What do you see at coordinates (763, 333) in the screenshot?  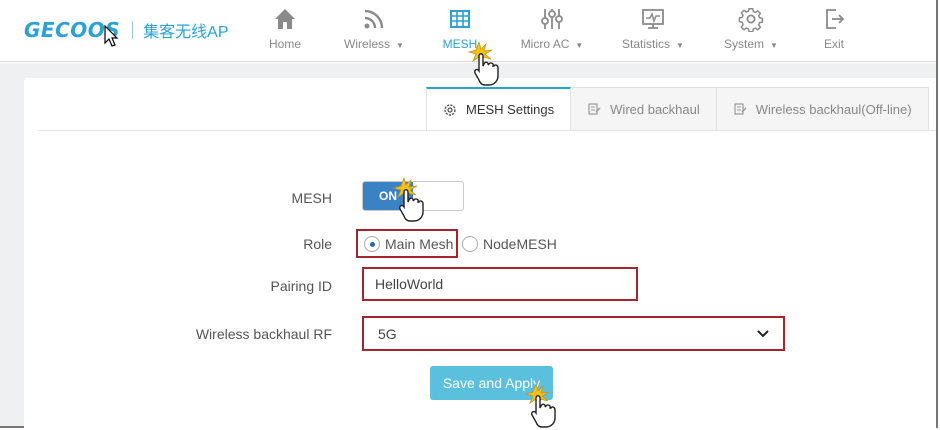 I see `chevron-down-icon` at bounding box center [763, 333].